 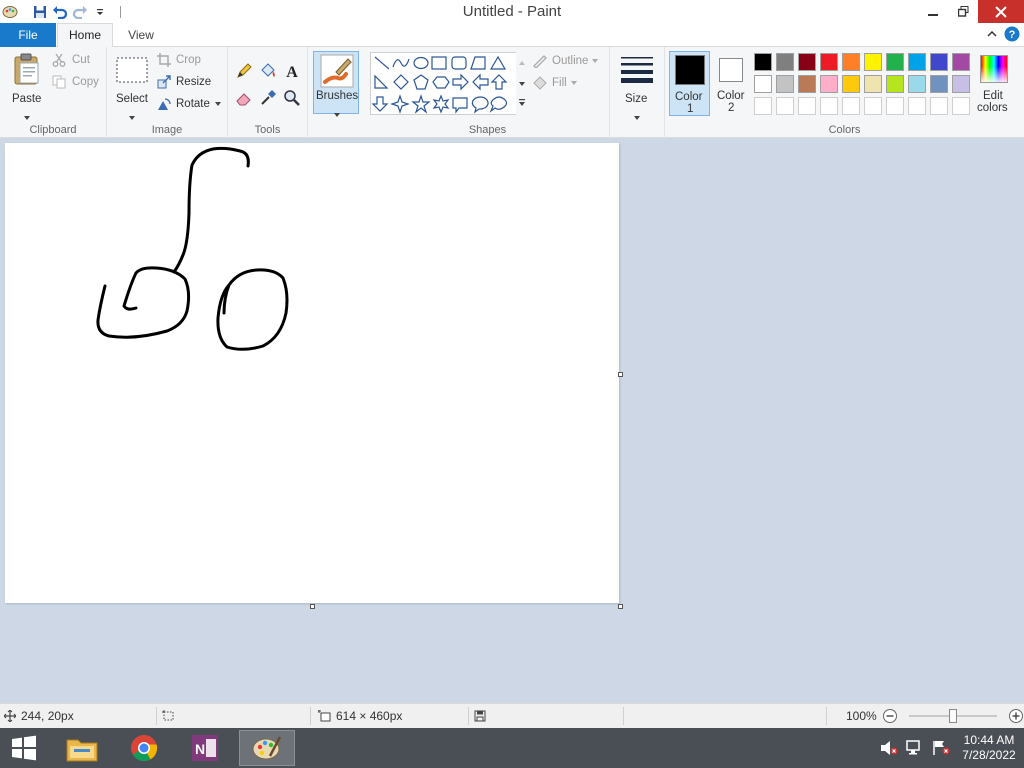 I want to click on edit-colors-button: Edit colors, so click(x=994, y=83).